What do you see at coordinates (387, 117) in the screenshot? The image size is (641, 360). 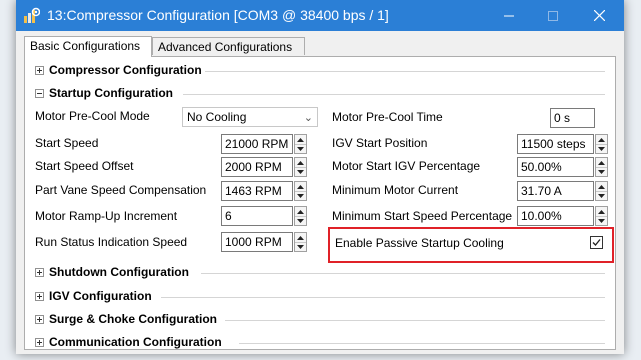 I see `motor-precool-time-label: Motor Pre-Cool Time` at bounding box center [387, 117].